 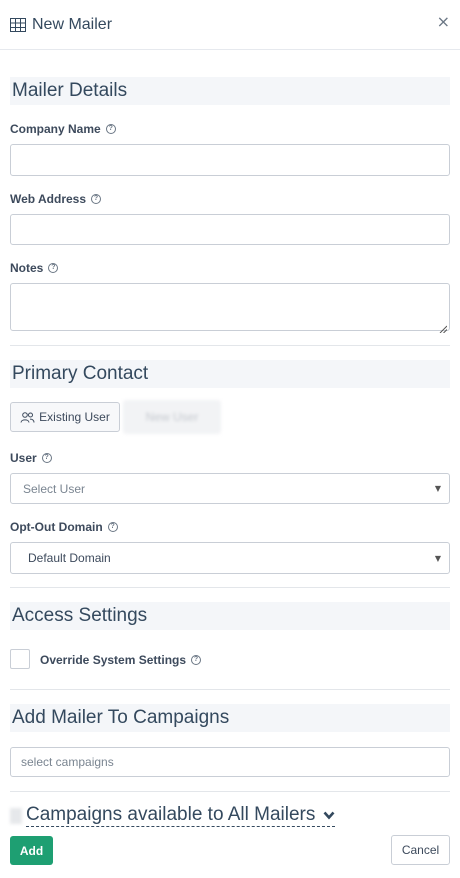 I want to click on campaigns-select: select campaigns, so click(x=230, y=762).